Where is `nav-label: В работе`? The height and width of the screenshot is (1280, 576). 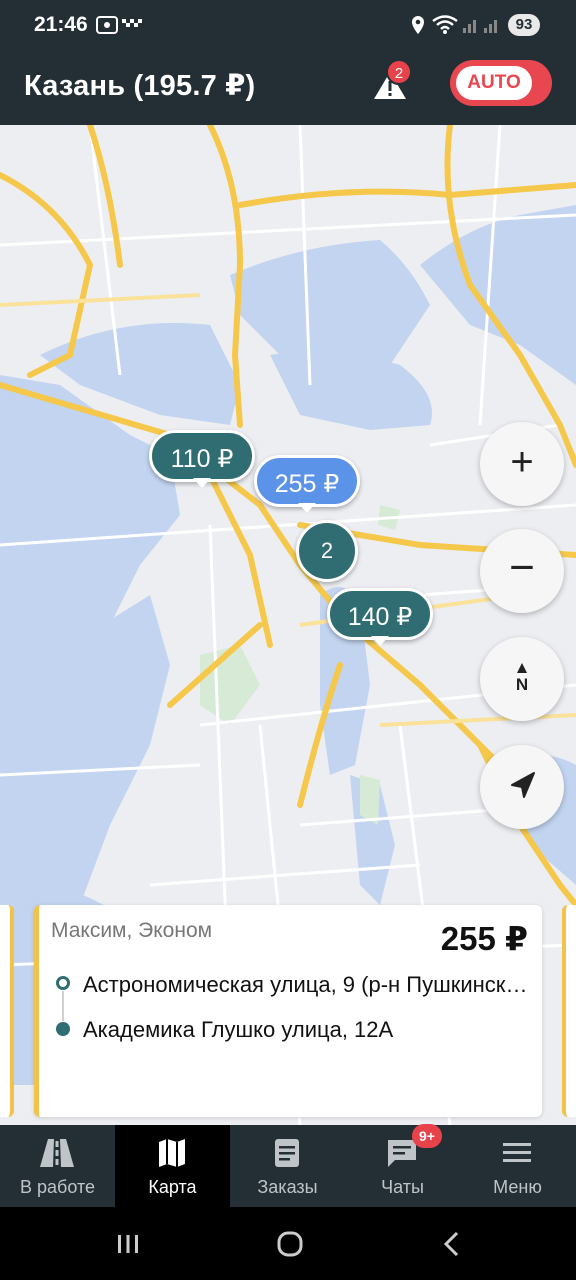 nav-label: В работе is located at coordinates (57, 1187).